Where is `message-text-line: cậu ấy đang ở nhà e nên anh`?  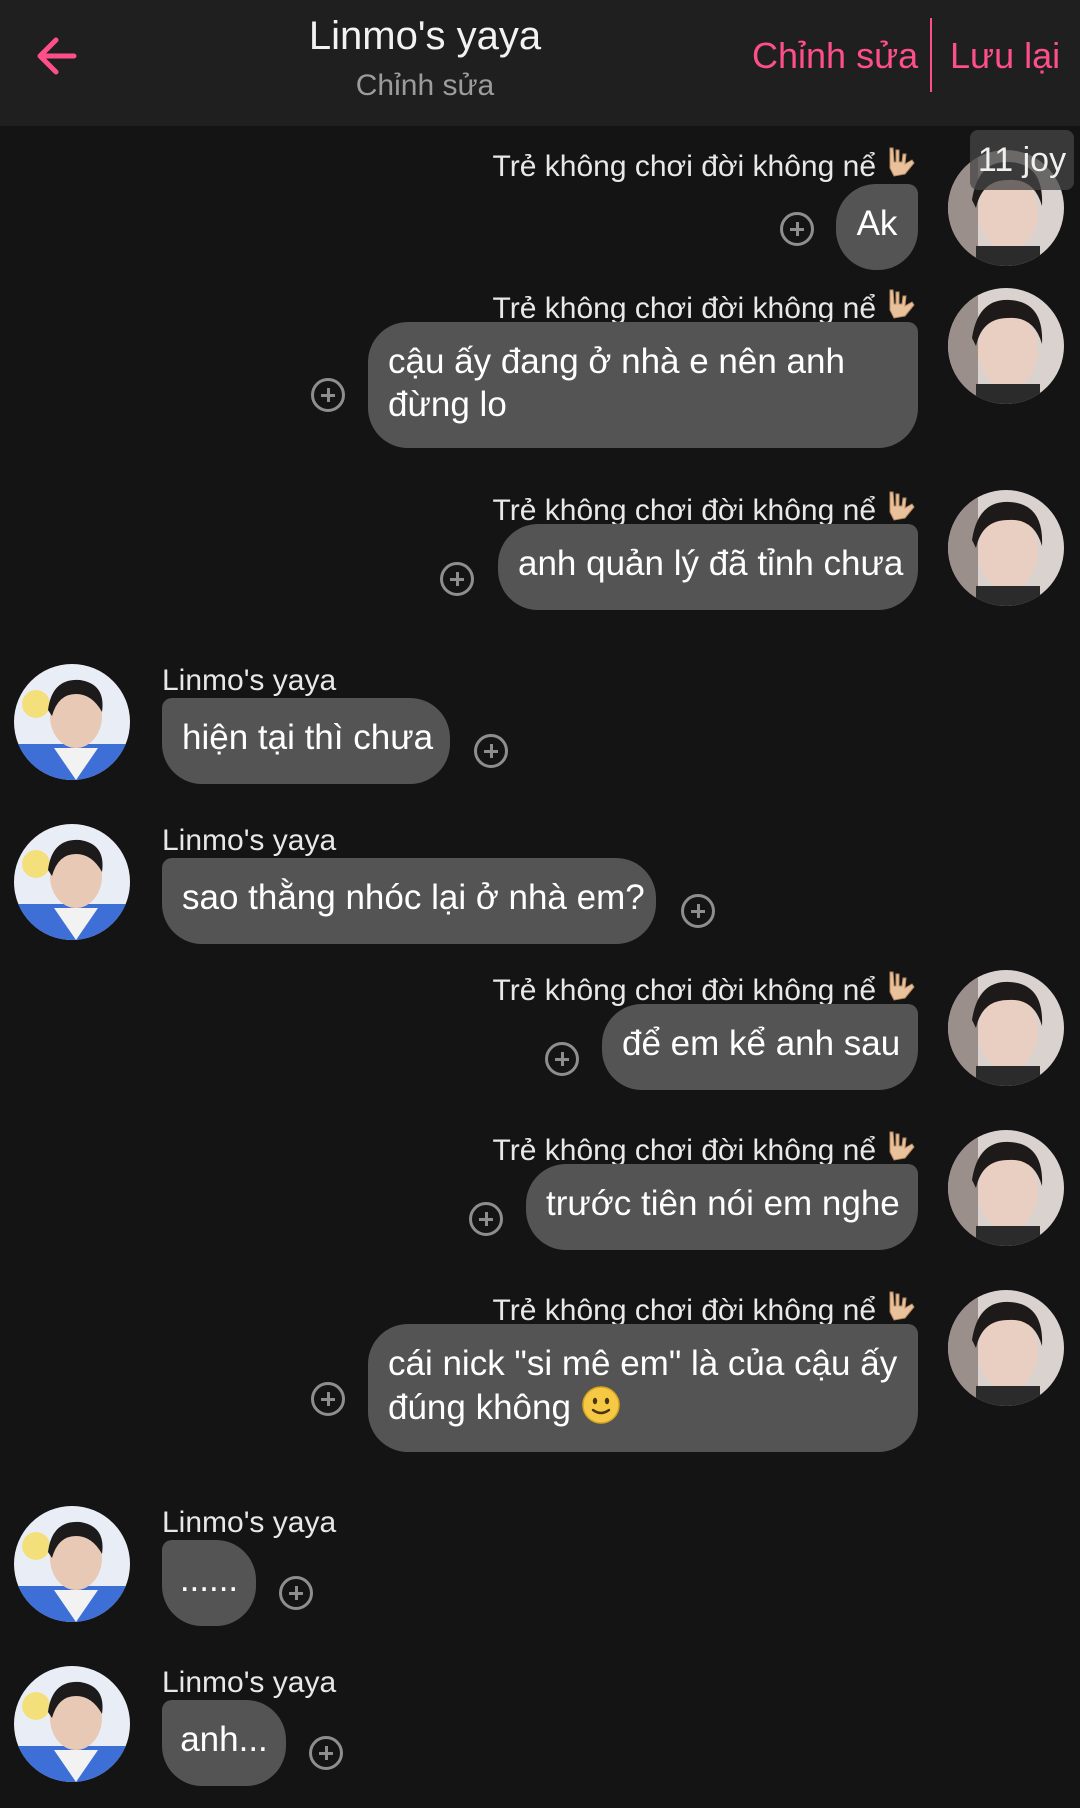 message-text-line: cậu ấy đang ở nhà e nên anh is located at coordinates (616, 361).